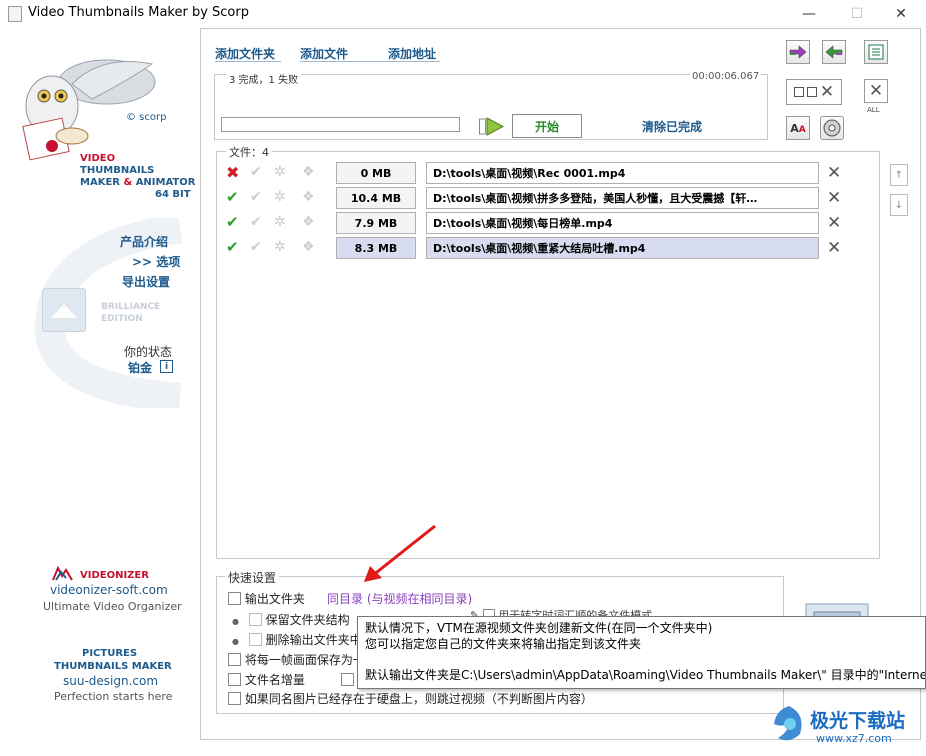 The height and width of the screenshot is (756, 926). Describe the element at coordinates (122, 319) in the screenshot. I see `edition-line2: EDITION` at that location.